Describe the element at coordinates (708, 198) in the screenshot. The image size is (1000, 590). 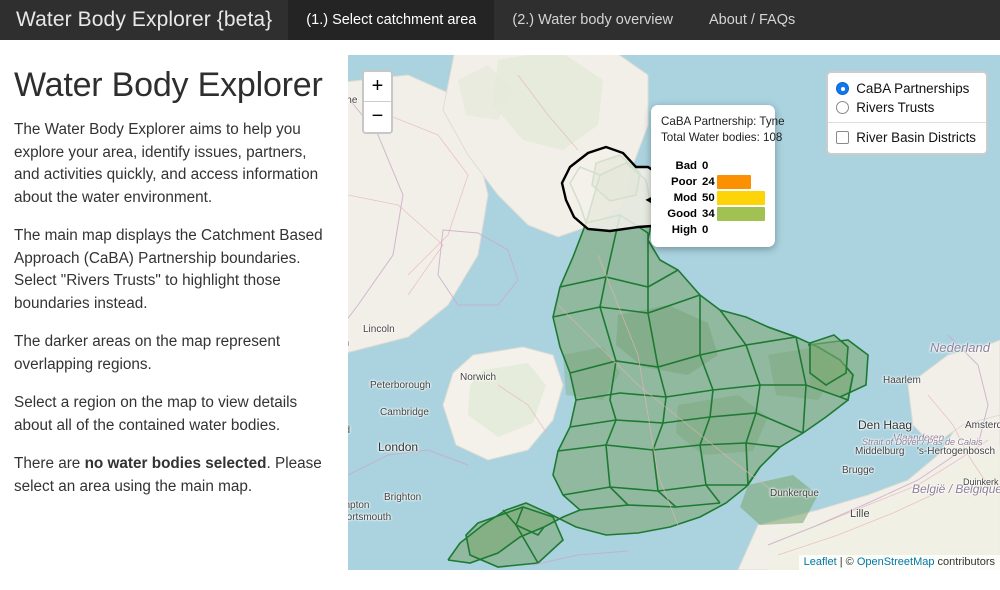
I see `chart-value-label: 50` at that location.